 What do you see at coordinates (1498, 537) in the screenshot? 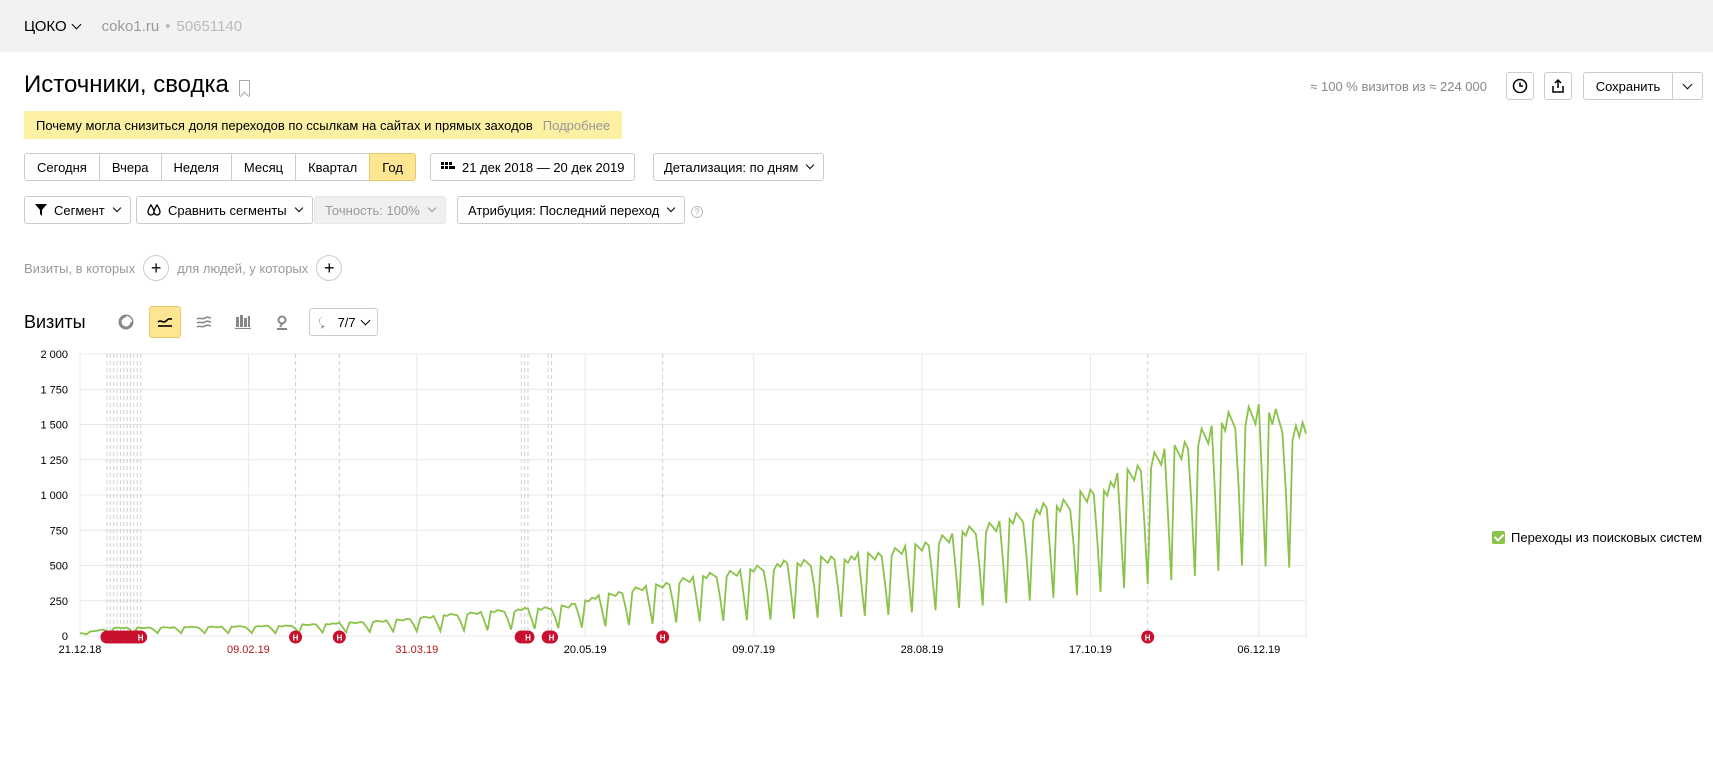
I see `legend-checkbox-icon` at bounding box center [1498, 537].